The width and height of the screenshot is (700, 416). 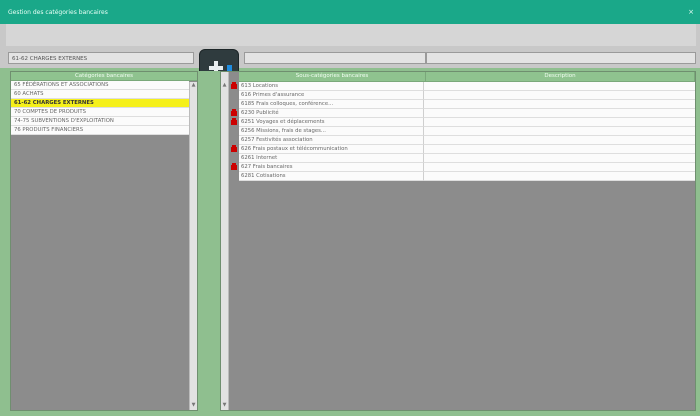 What do you see at coordinates (100, 121) in the screenshot?
I see `category-item: 74-75 SUBVENTIONS D'EXPLOITATION` at bounding box center [100, 121].